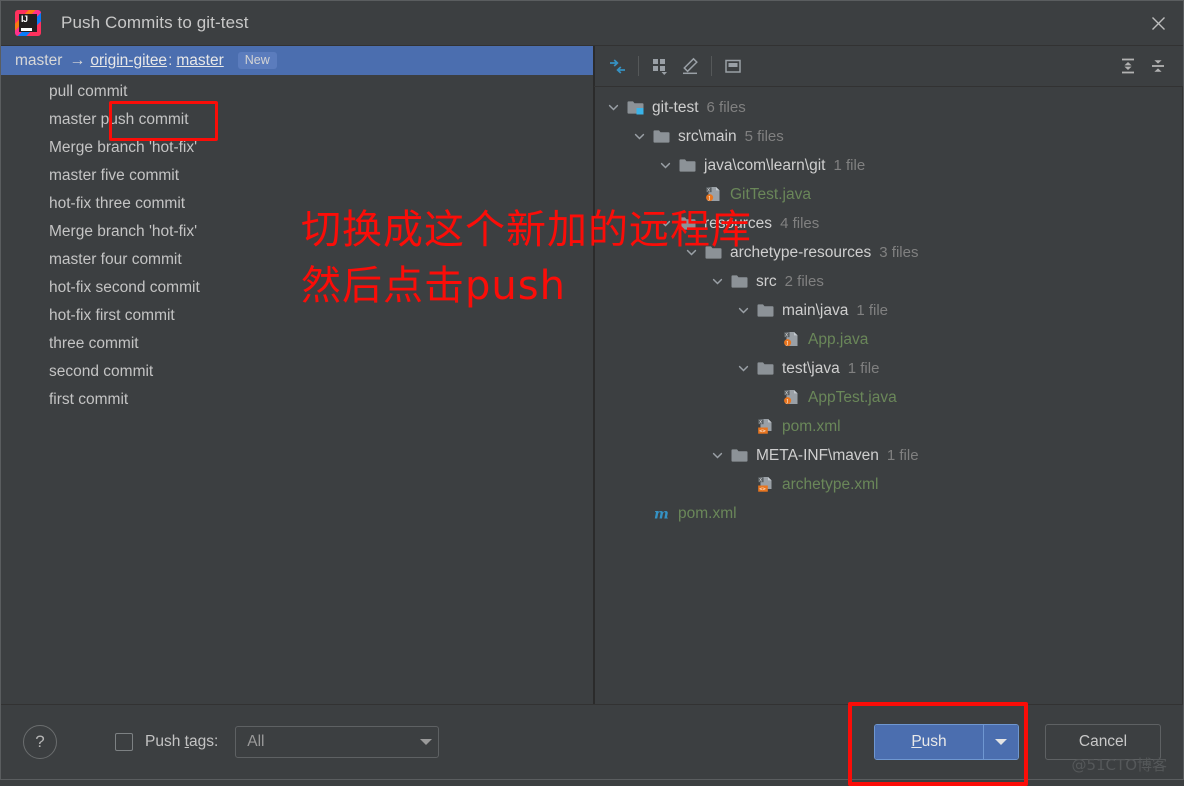 This screenshot has width=1184, height=786. I want to click on remote-name-link: origin-gitee, so click(128, 61).